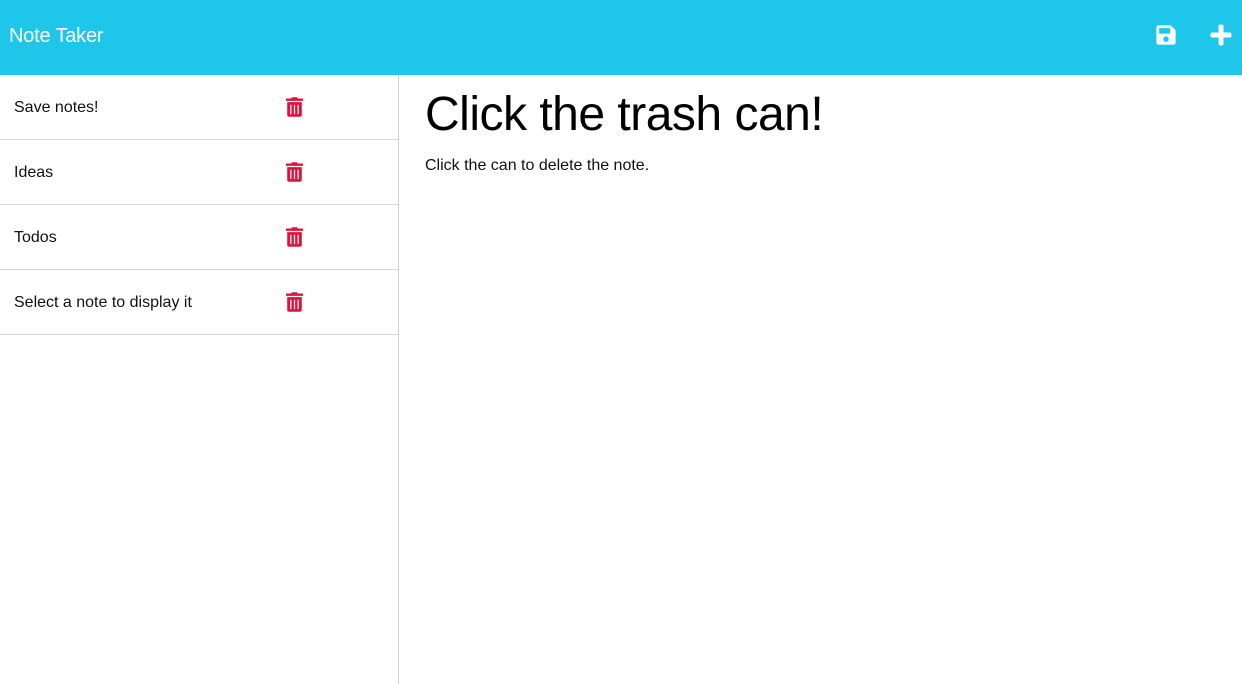 The width and height of the screenshot is (1242, 684). What do you see at coordinates (199, 172) in the screenshot?
I see `note-list-item: Ideas` at bounding box center [199, 172].